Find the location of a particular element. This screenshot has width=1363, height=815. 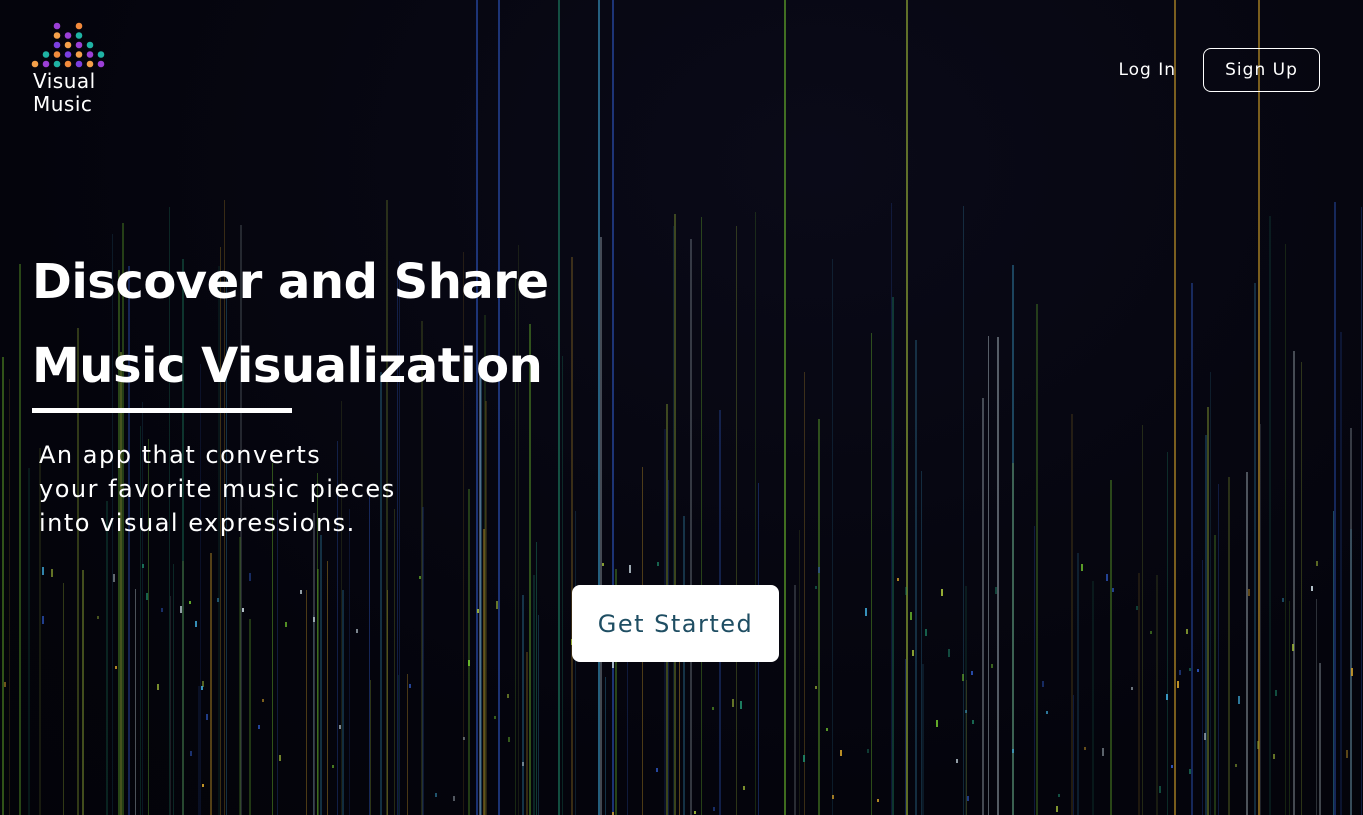

signup-button: Sign Up is located at coordinates (1261, 70).